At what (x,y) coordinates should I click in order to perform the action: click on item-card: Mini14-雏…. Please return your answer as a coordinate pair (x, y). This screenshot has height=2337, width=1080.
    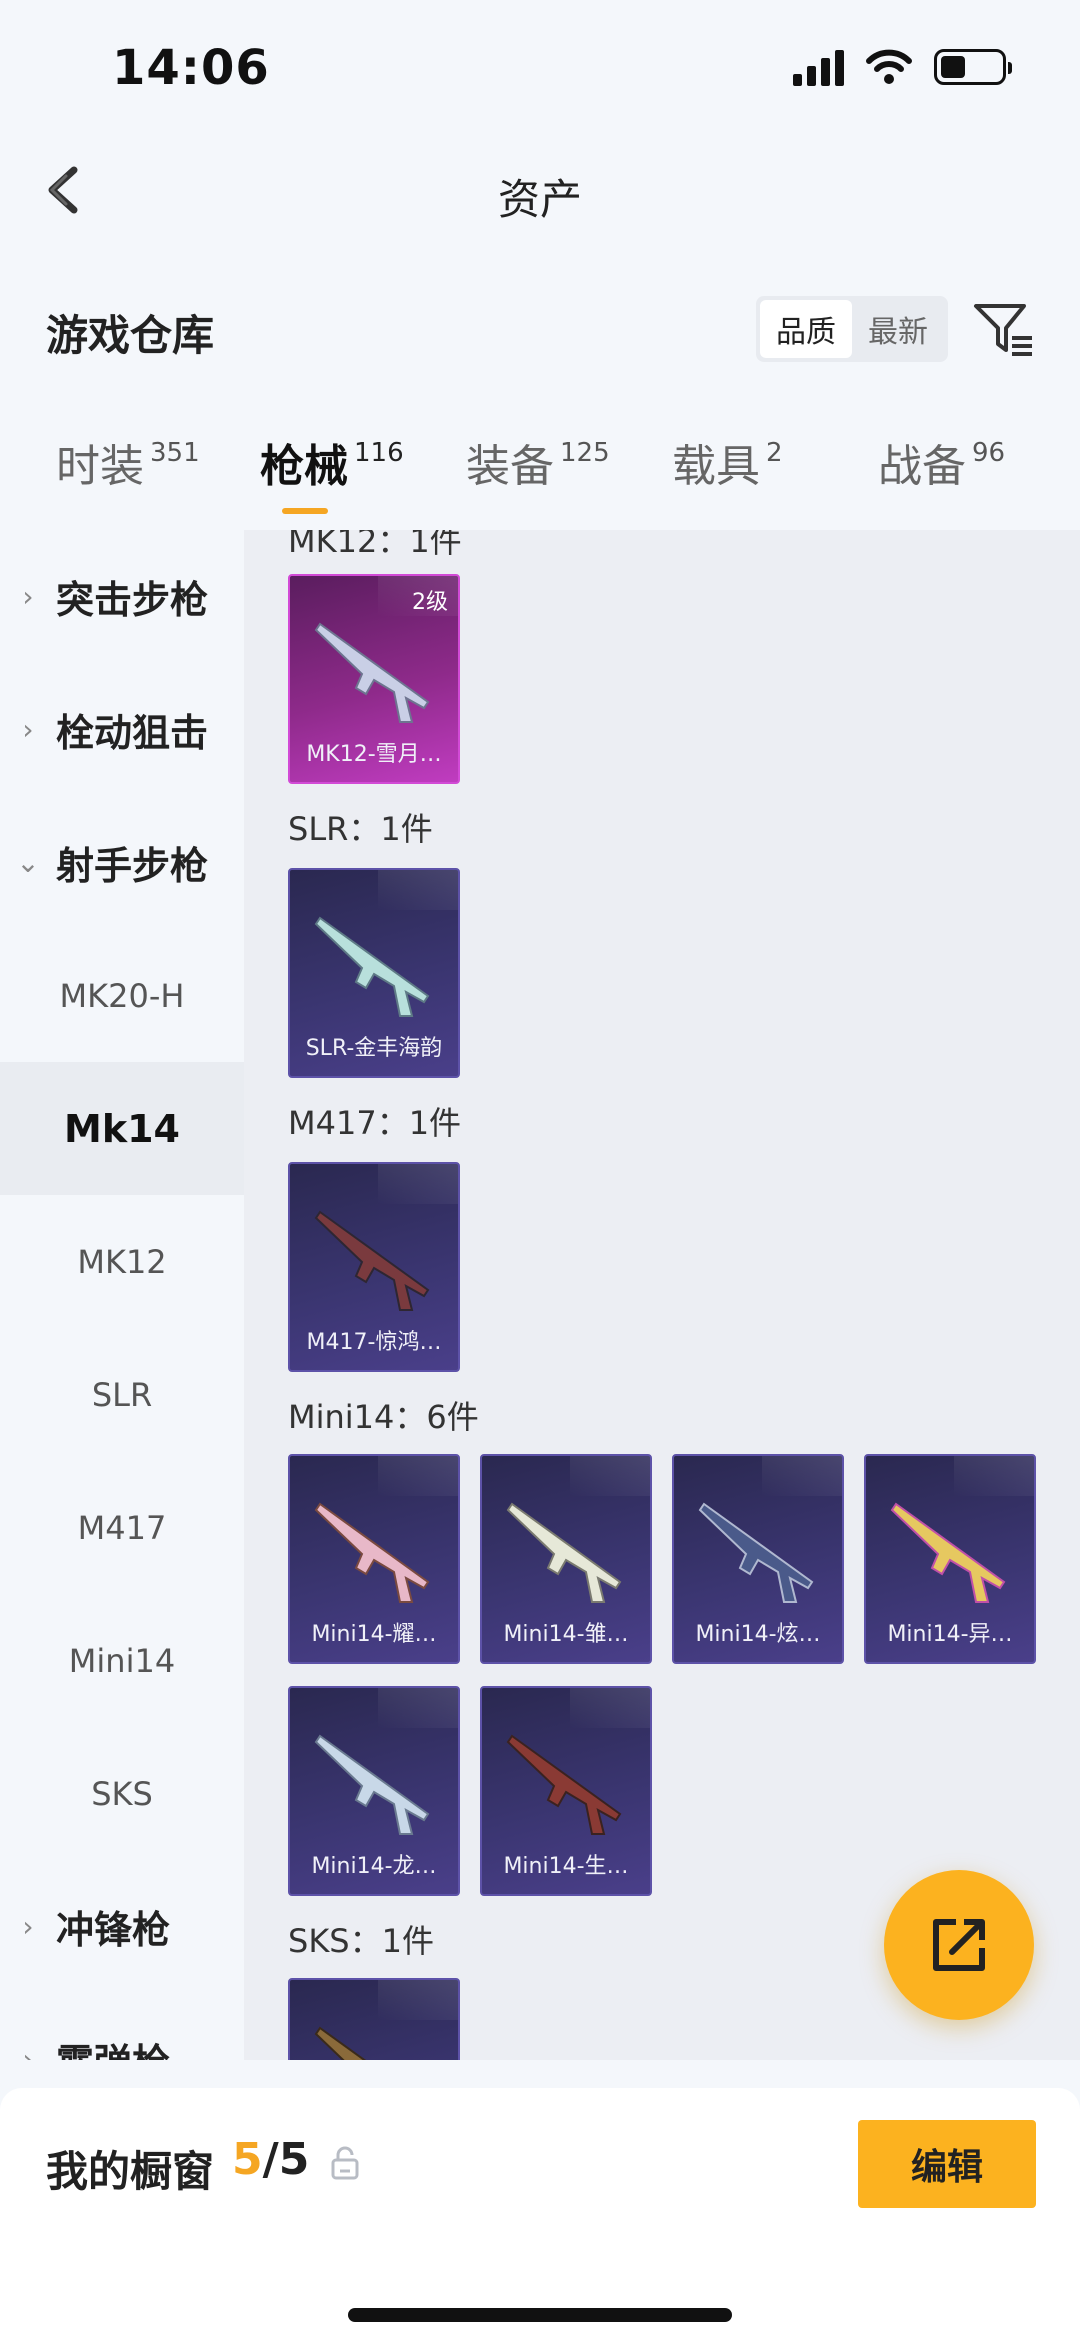
    Looking at the image, I should click on (566, 1559).